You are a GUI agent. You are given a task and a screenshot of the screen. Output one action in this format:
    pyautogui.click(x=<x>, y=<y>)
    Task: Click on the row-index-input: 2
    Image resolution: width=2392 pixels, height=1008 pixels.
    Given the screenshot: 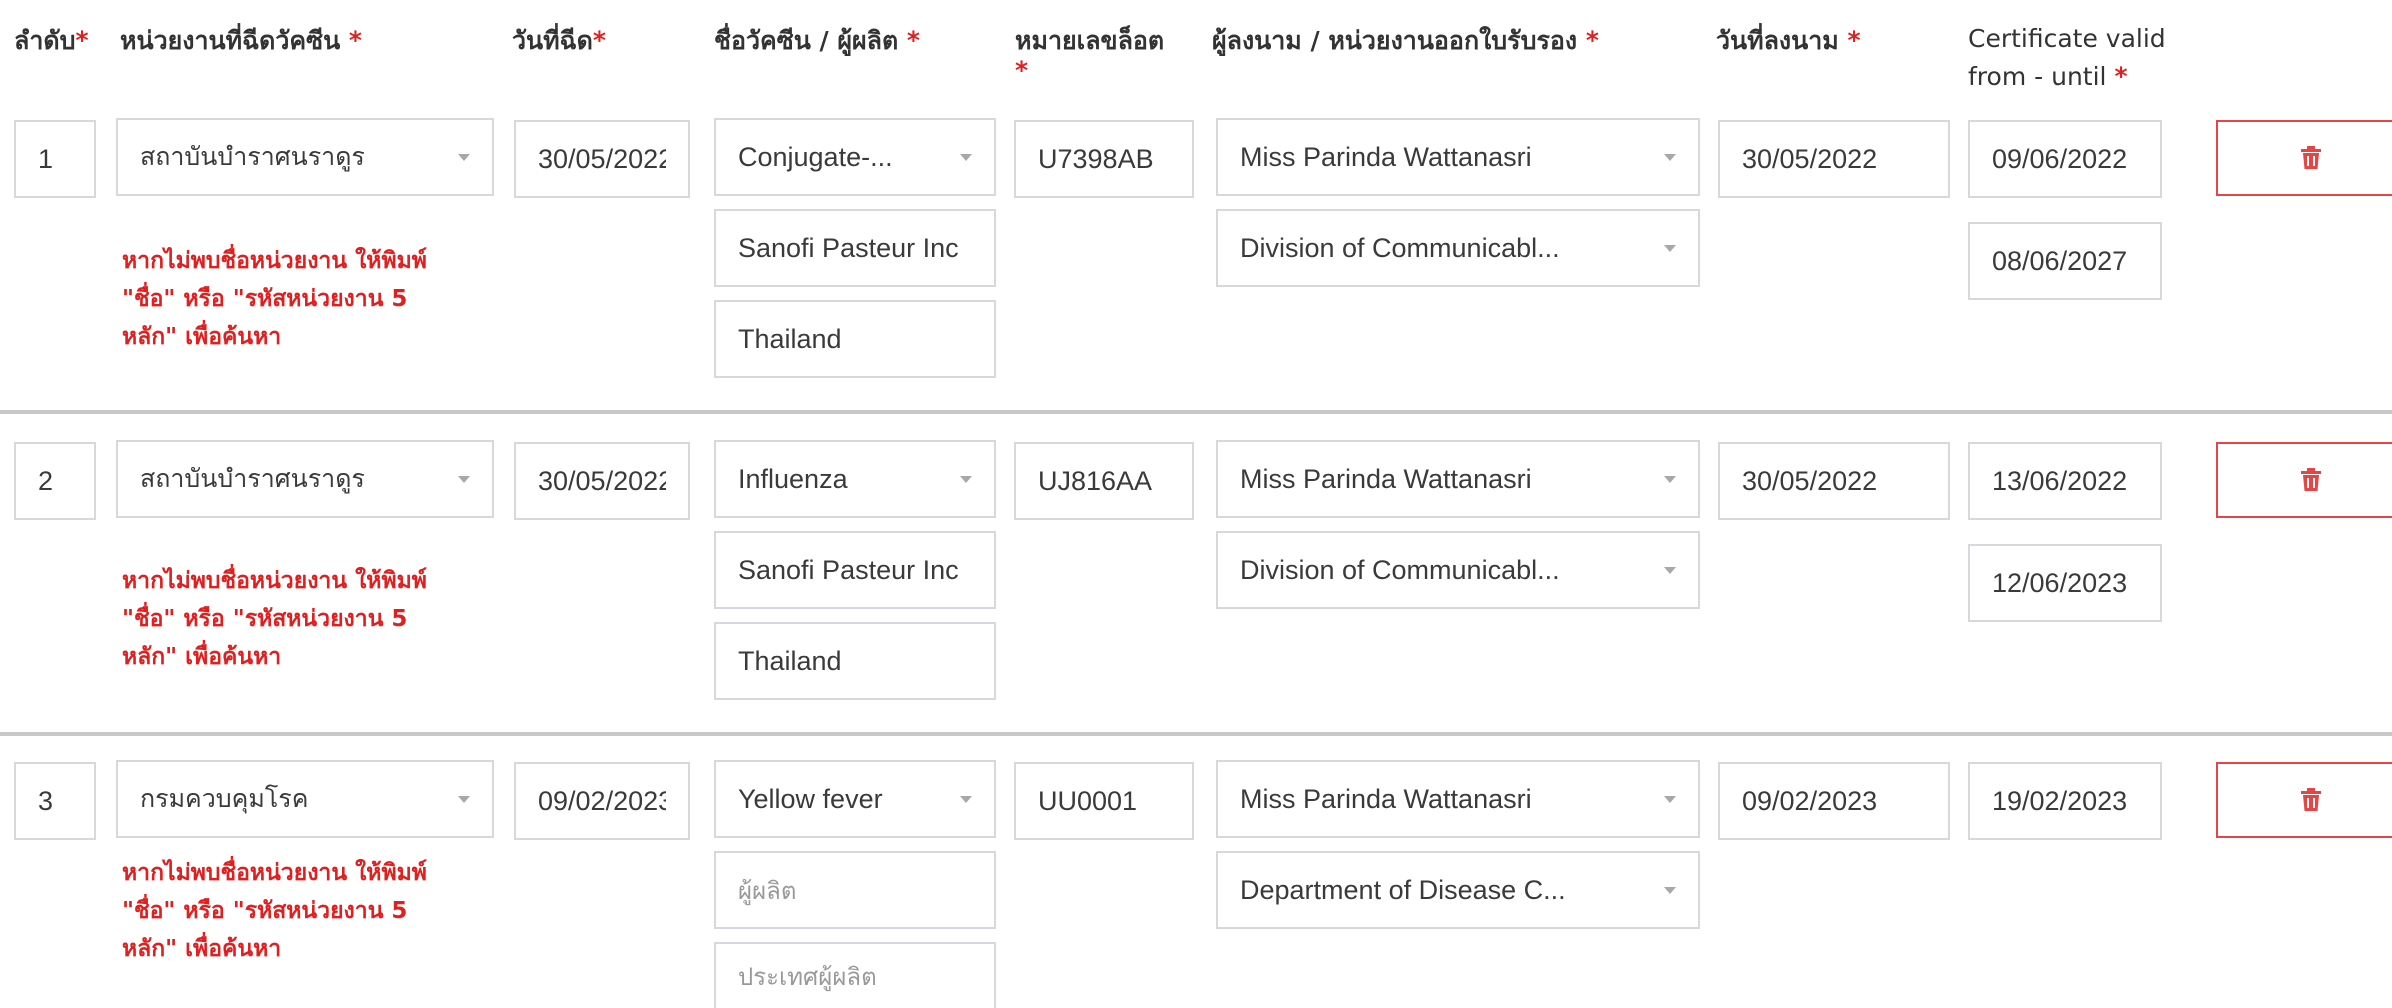 What is the action you would take?
    pyautogui.click(x=55, y=481)
    